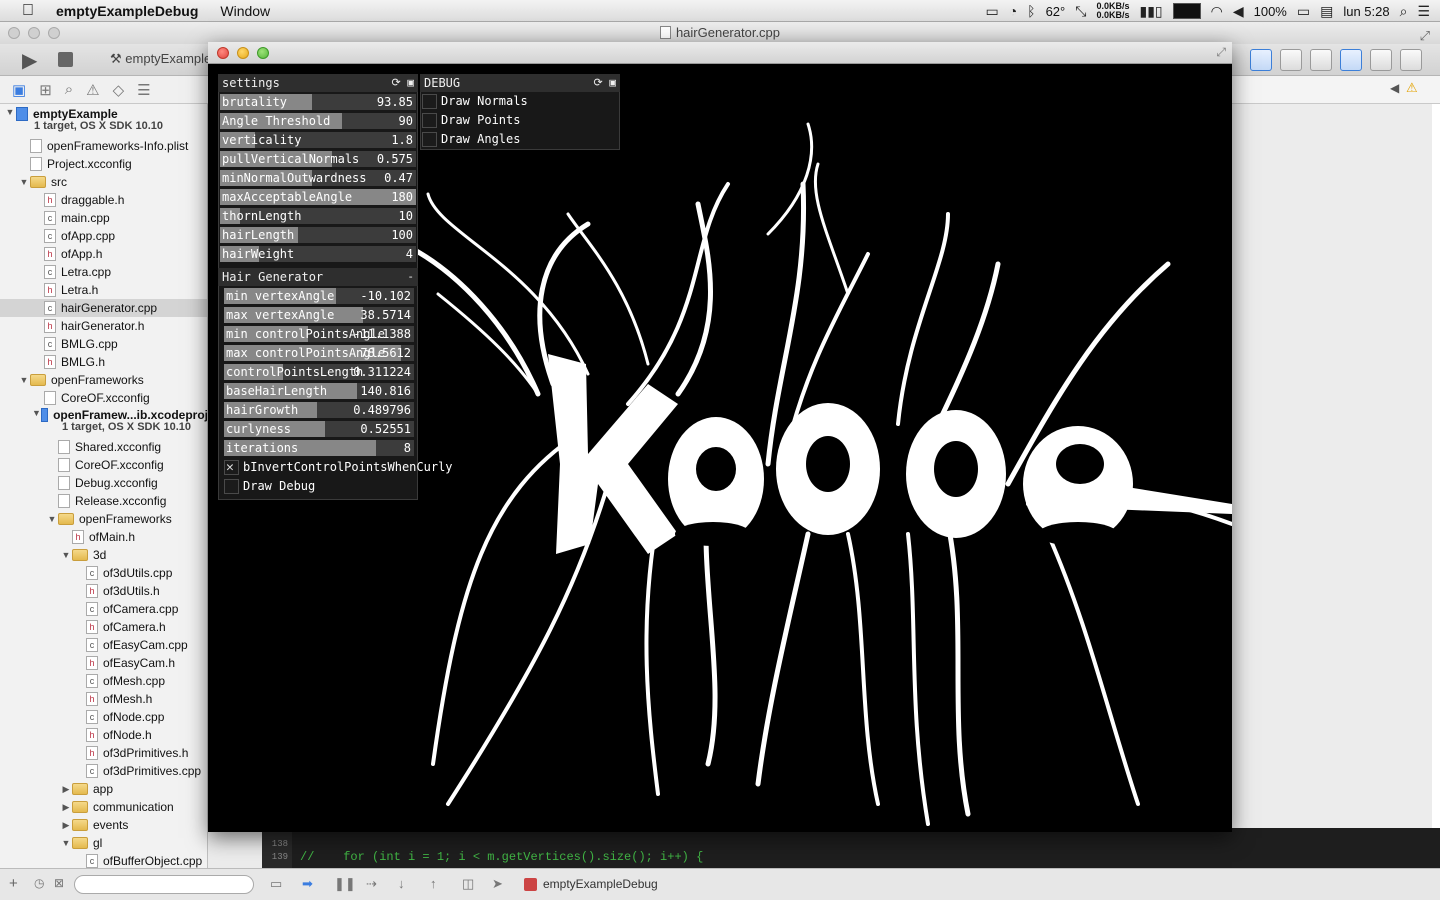 This screenshot has height=900, width=1440. Describe the element at coordinates (34, 33) in the screenshot. I see `xcode-minimize-button` at that location.